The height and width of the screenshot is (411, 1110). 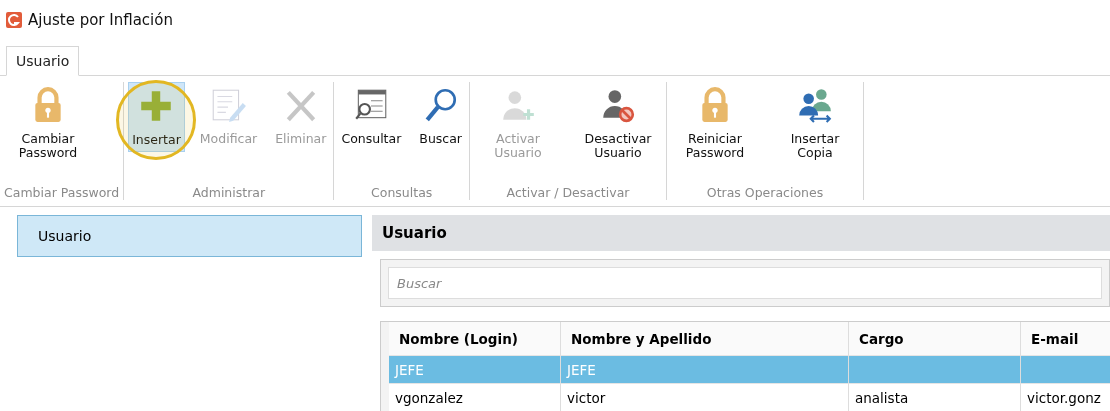 What do you see at coordinates (765, 192) in the screenshot?
I see `ribbon-group-label: Otras Operaciones` at bounding box center [765, 192].